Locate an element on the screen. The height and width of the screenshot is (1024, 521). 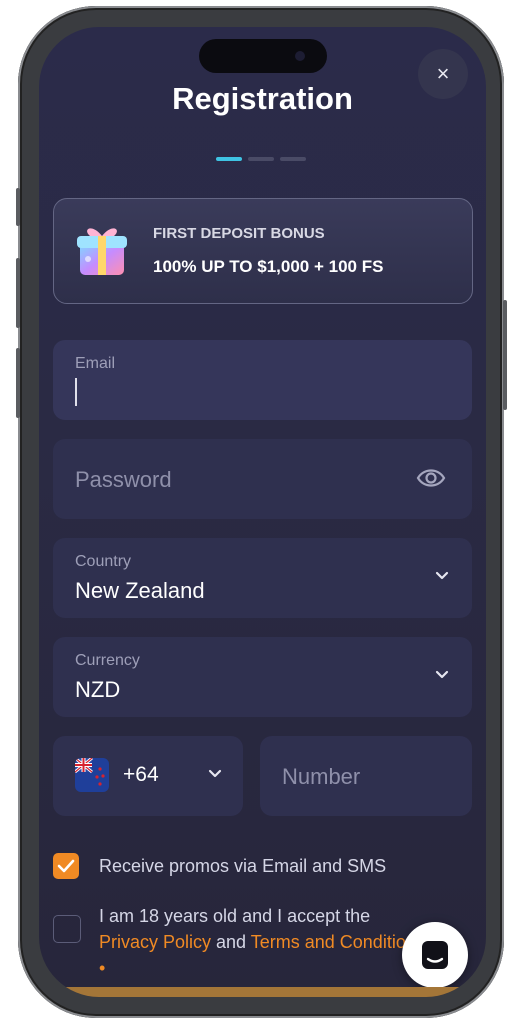
bonus-offer: 100% UP TO $1,000 + 100 FS is located at coordinates (268, 266).